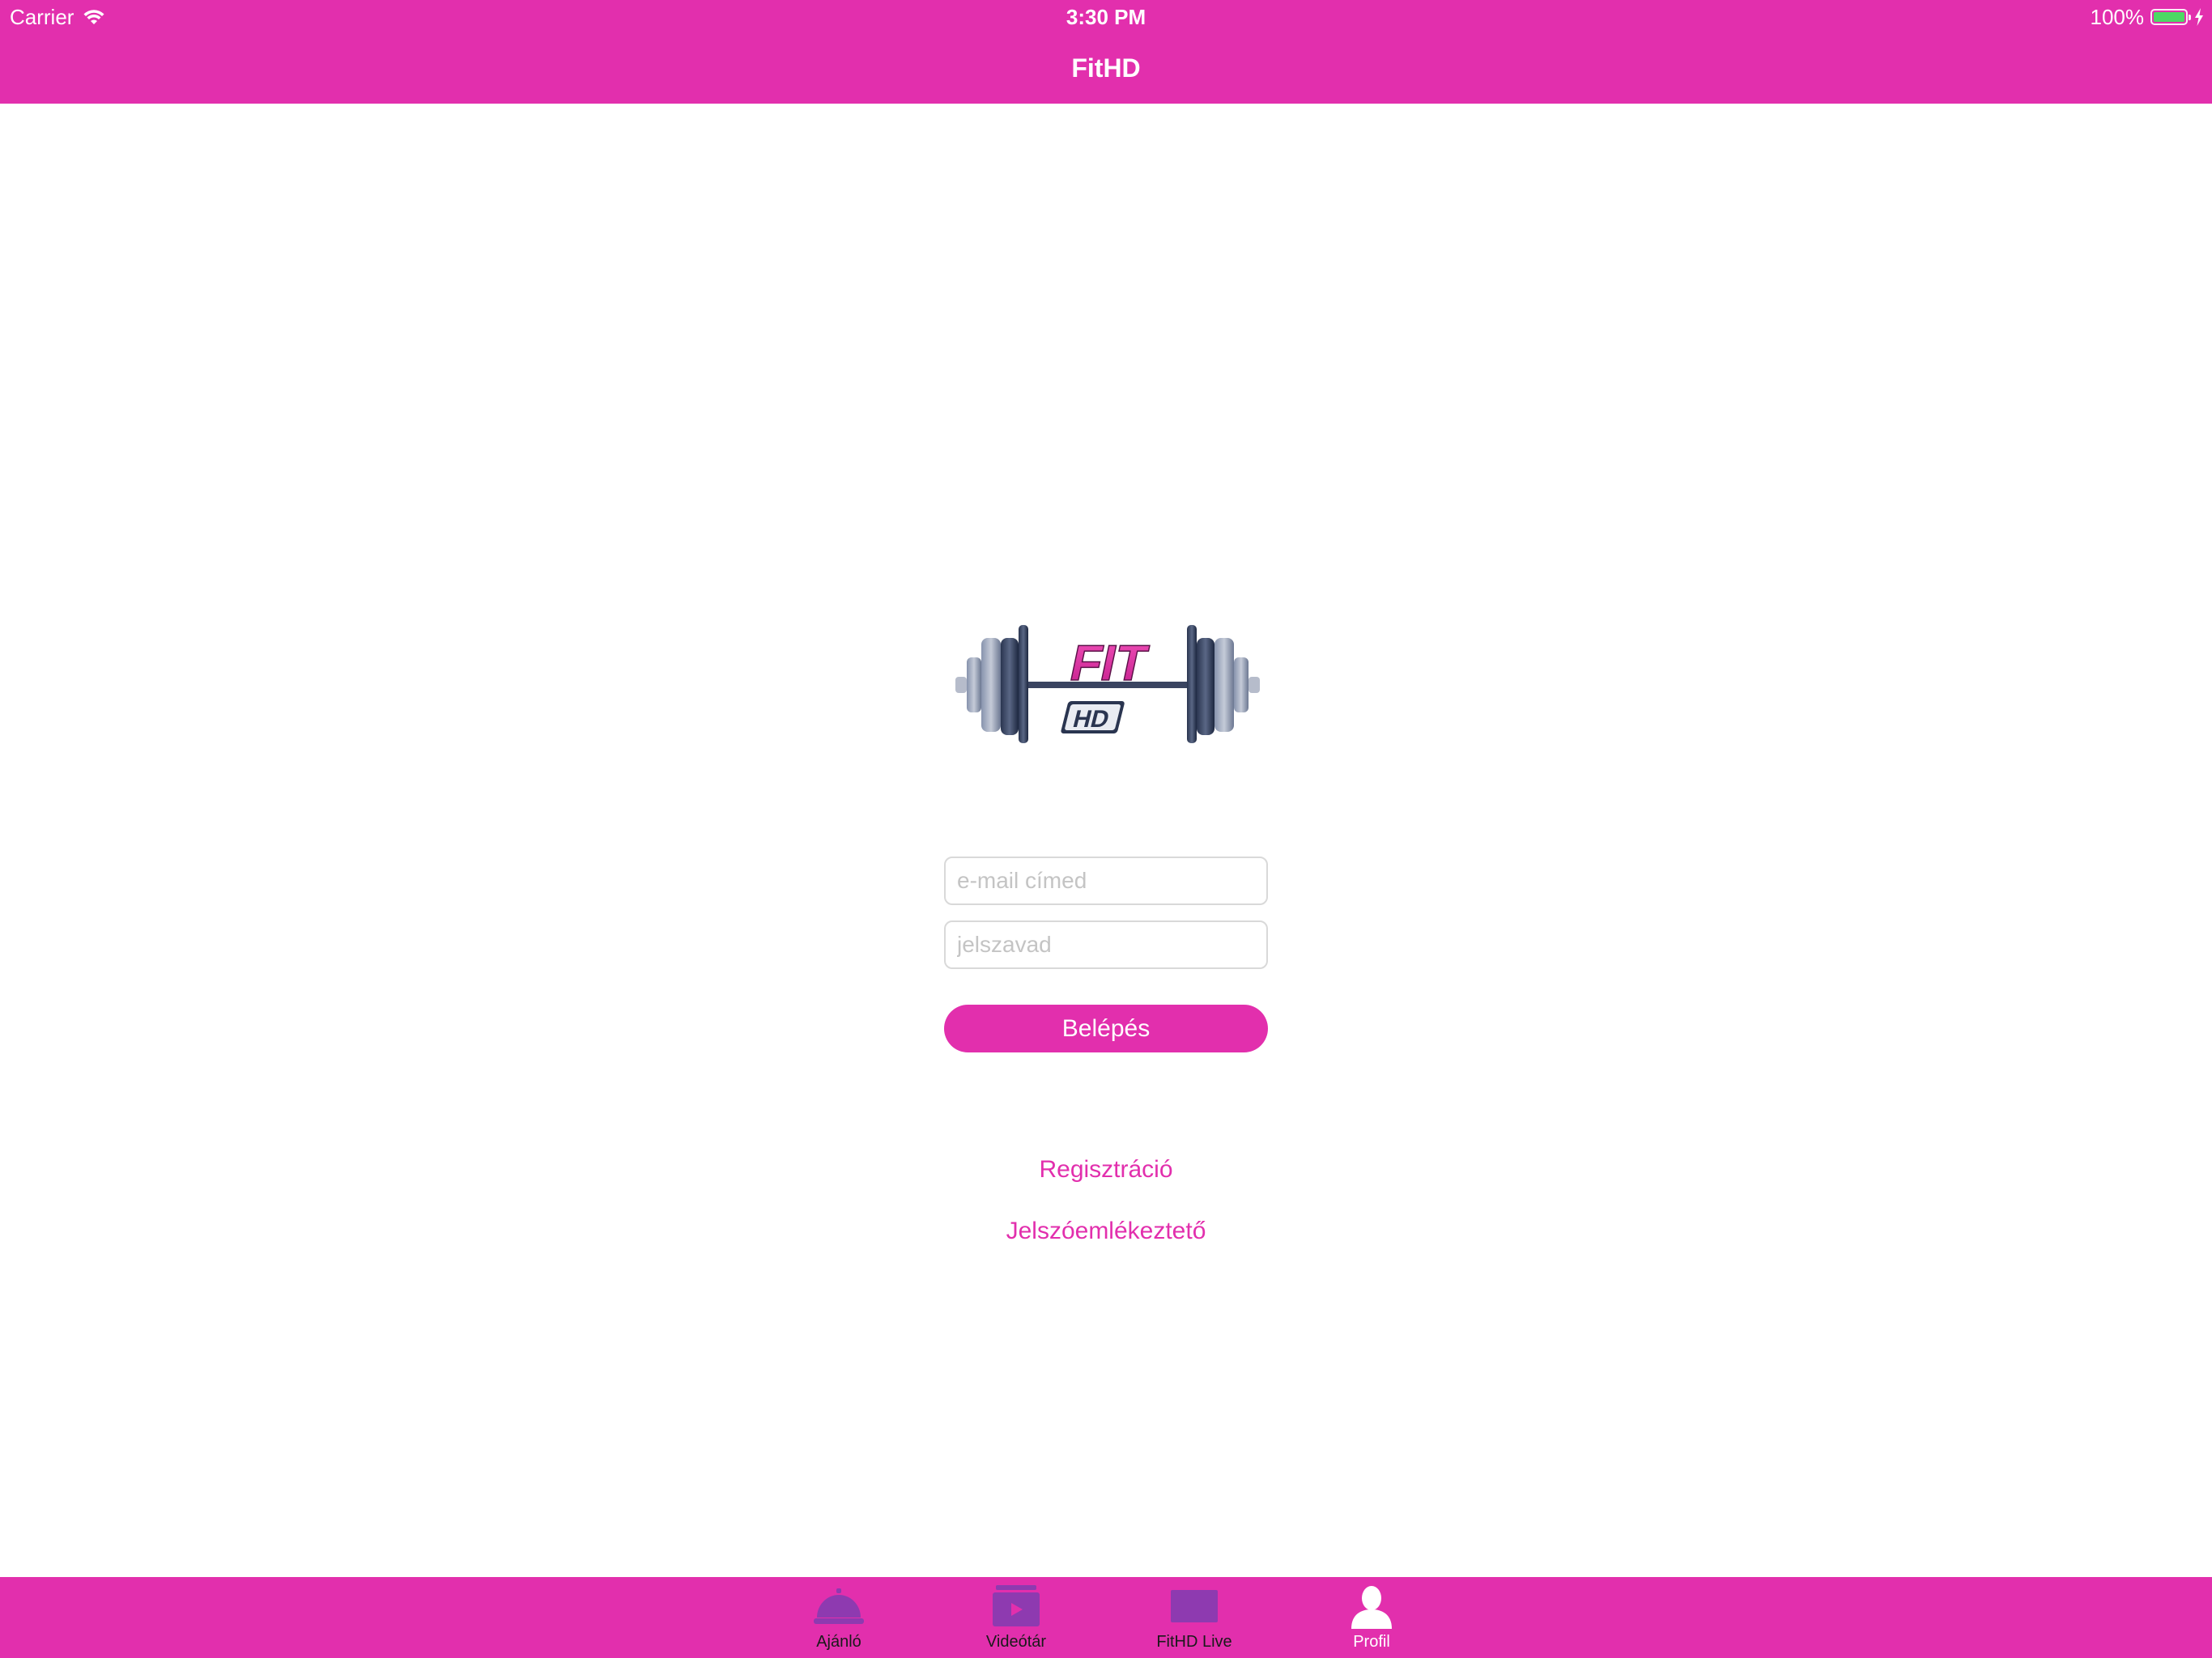 This screenshot has width=2212, height=1658. What do you see at coordinates (1194, 1642) in the screenshot?
I see `tab-label: FitHD Live` at bounding box center [1194, 1642].